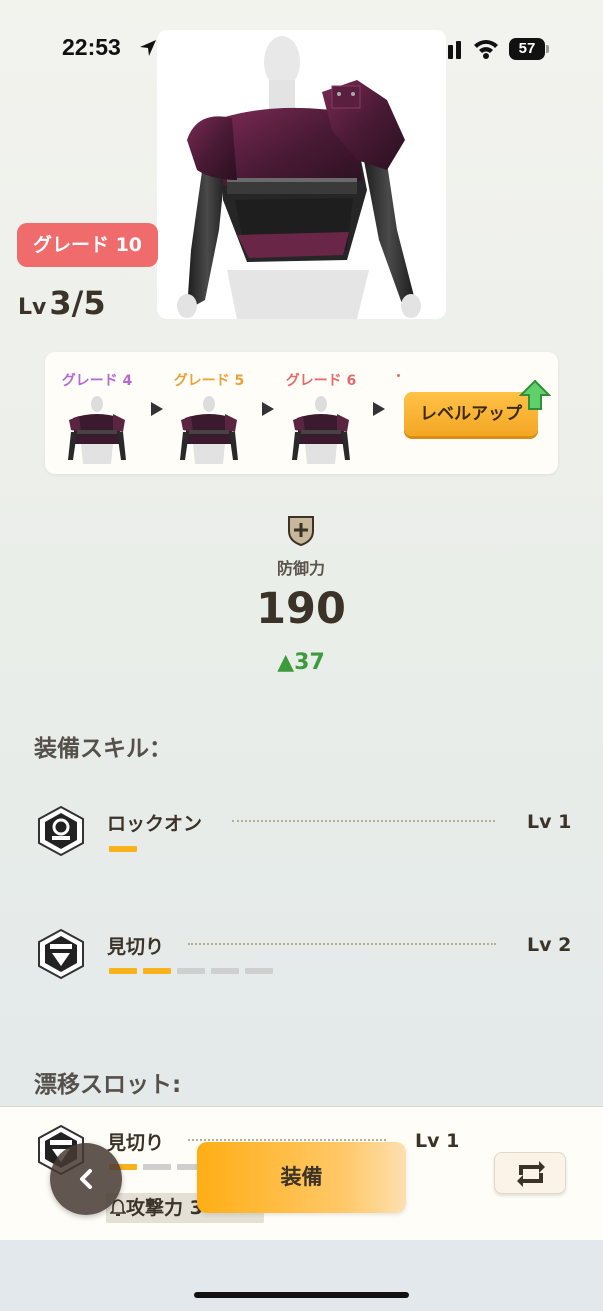 This screenshot has width=603, height=1311. I want to click on upgrade-step-label: グレード 5, so click(209, 381).